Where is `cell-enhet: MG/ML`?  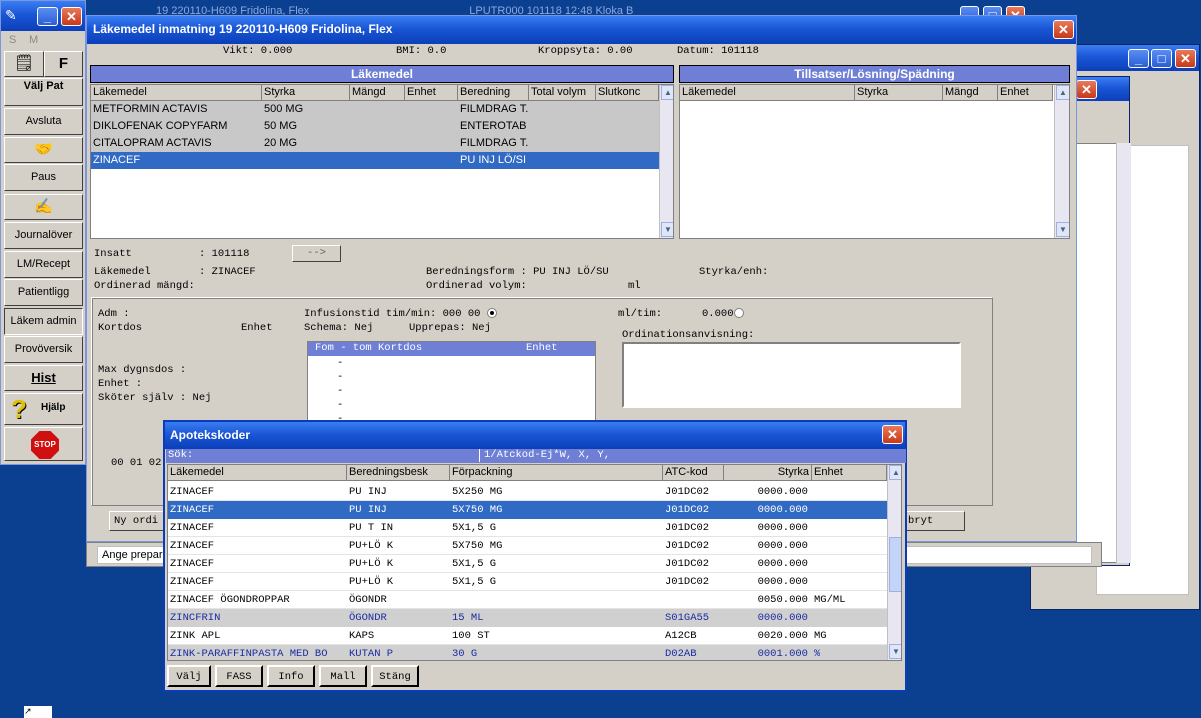
cell-enhet: MG/ML is located at coordinates (830, 600).